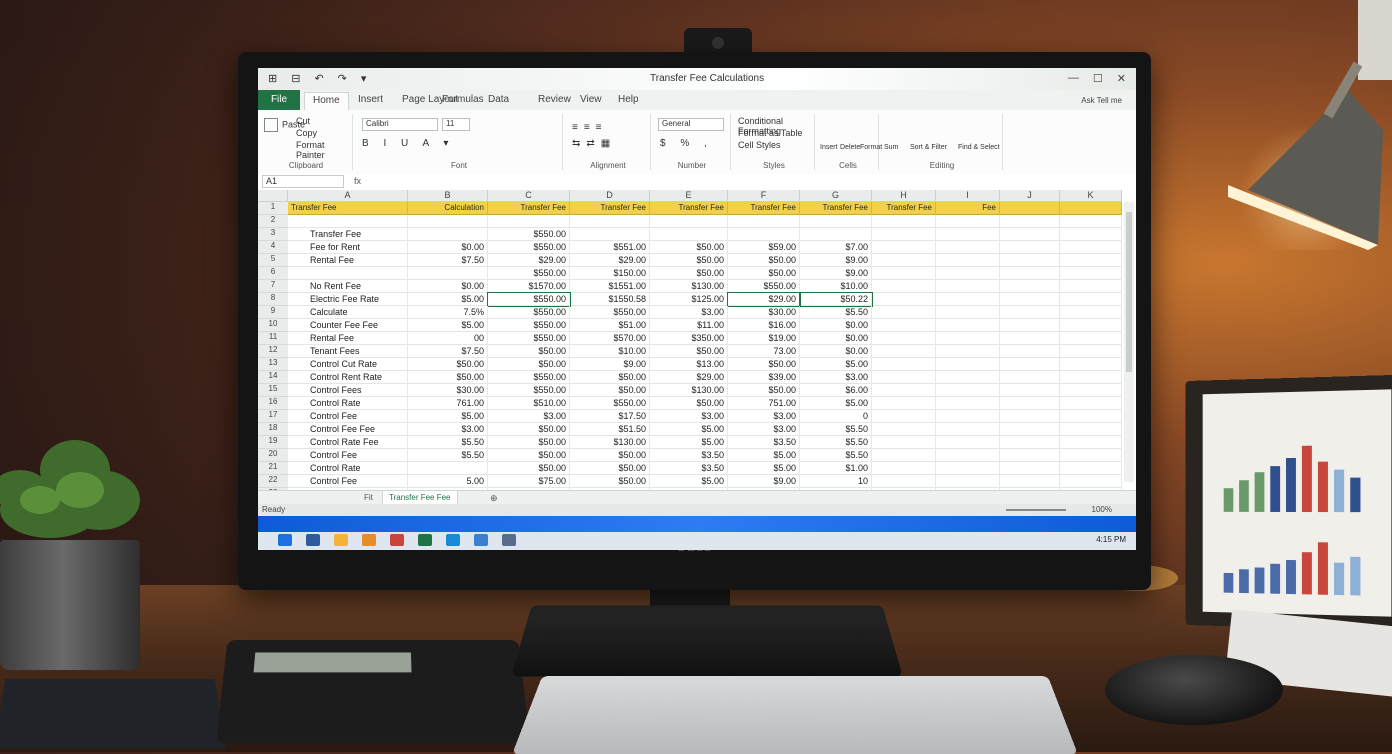 This screenshot has height=754, width=1392. What do you see at coordinates (1091, 196) in the screenshot?
I see `column-header: K` at bounding box center [1091, 196].